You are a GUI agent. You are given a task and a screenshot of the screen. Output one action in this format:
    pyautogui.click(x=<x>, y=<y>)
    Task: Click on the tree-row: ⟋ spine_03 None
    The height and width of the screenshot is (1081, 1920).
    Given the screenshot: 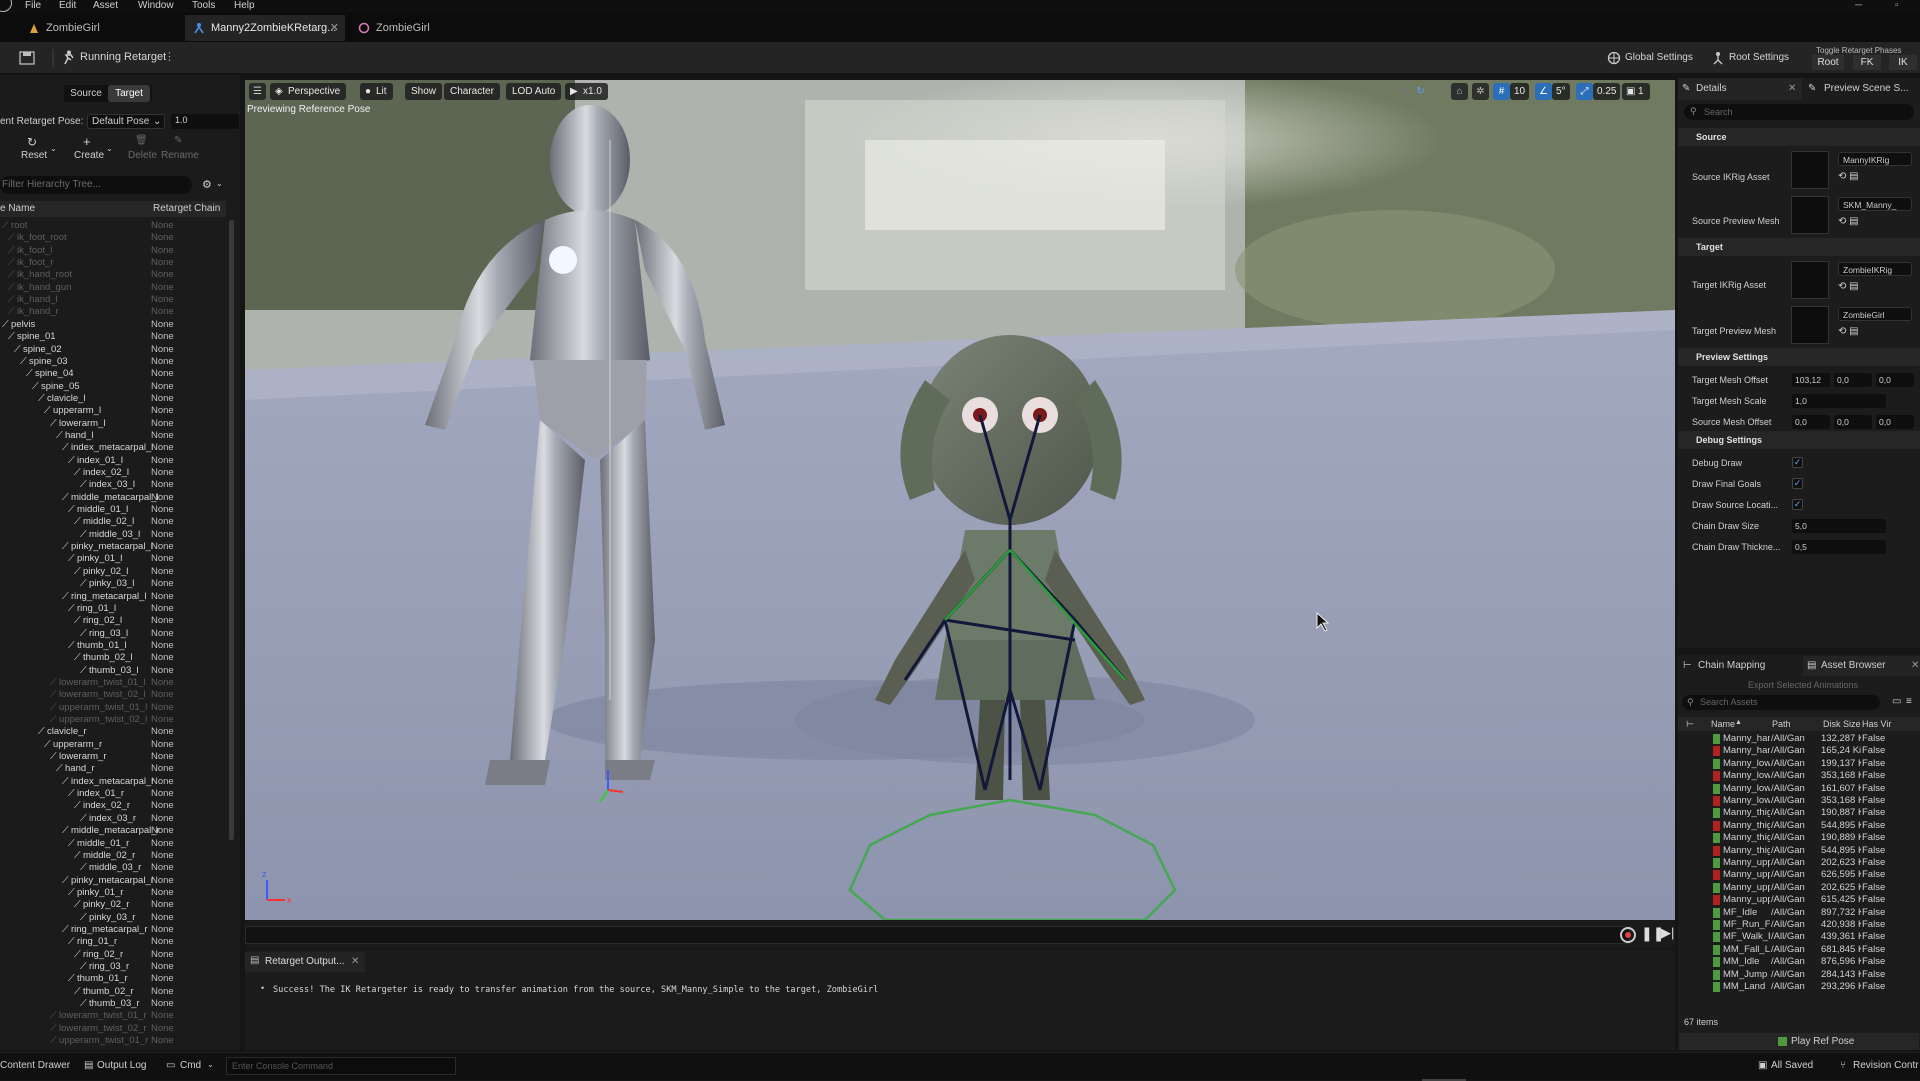 What is the action you would take?
    pyautogui.click(x=114, y=362)
    